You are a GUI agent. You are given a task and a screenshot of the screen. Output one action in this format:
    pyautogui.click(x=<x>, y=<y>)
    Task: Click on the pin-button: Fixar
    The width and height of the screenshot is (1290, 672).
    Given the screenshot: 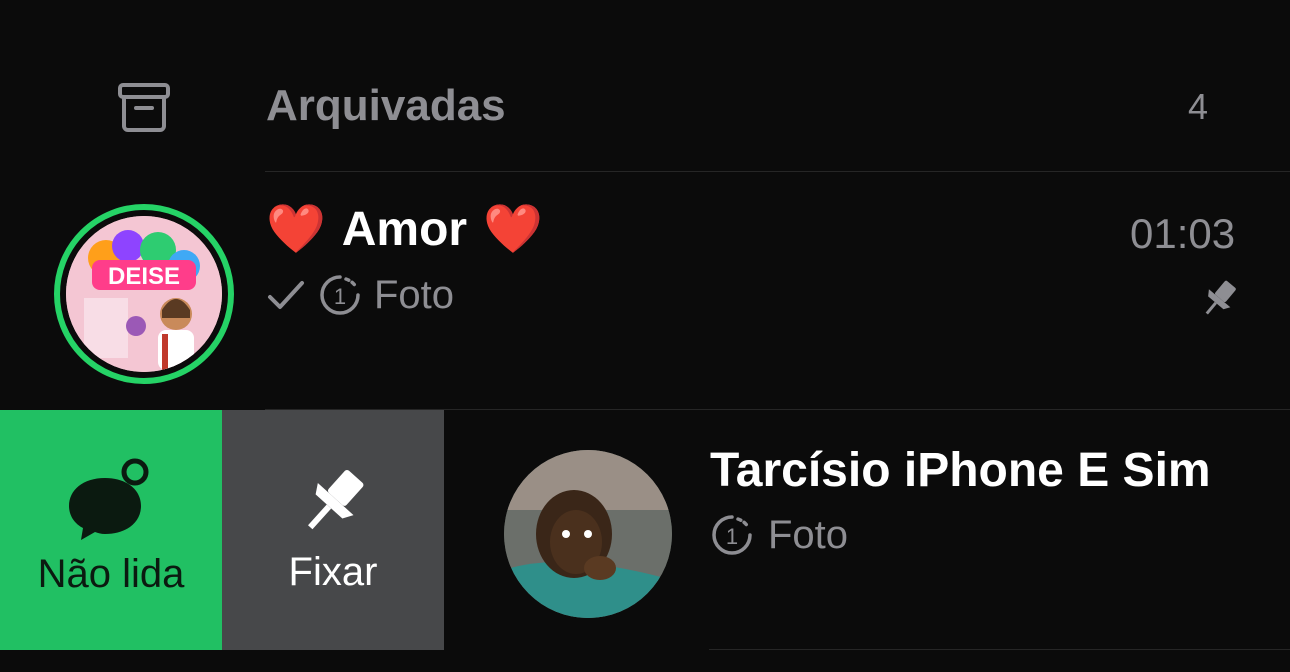 What is the action you would take?
    pyautogui.click(x=333, y=530)
    